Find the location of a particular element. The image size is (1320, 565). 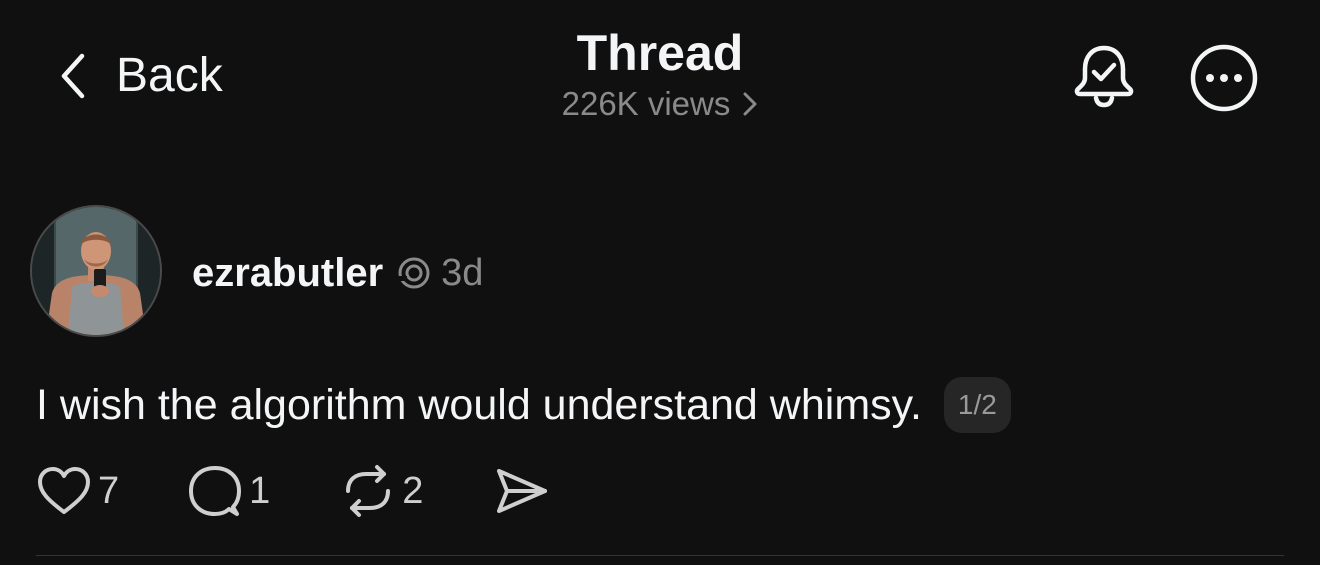

views-link: 226K views is located at coordinates (660, 104).